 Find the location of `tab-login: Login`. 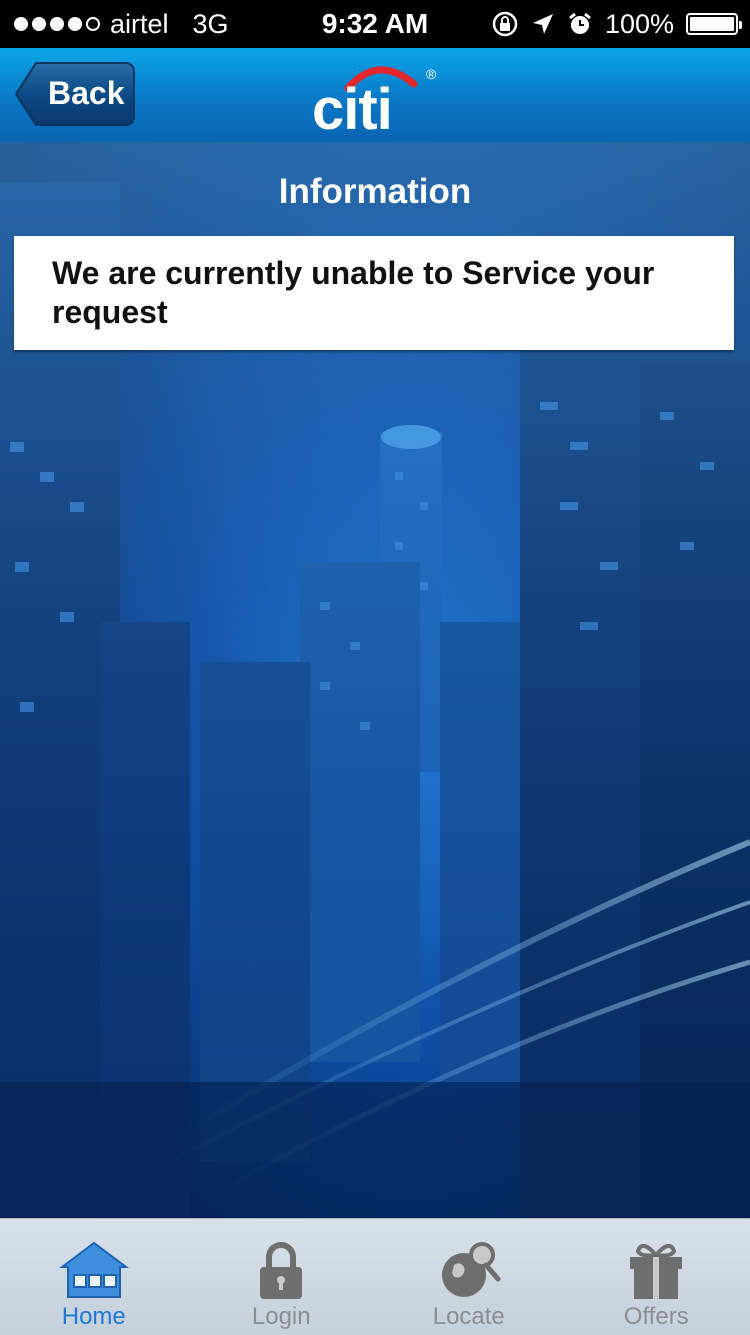

tab-login: Login is located at coordinates (282, 1277).